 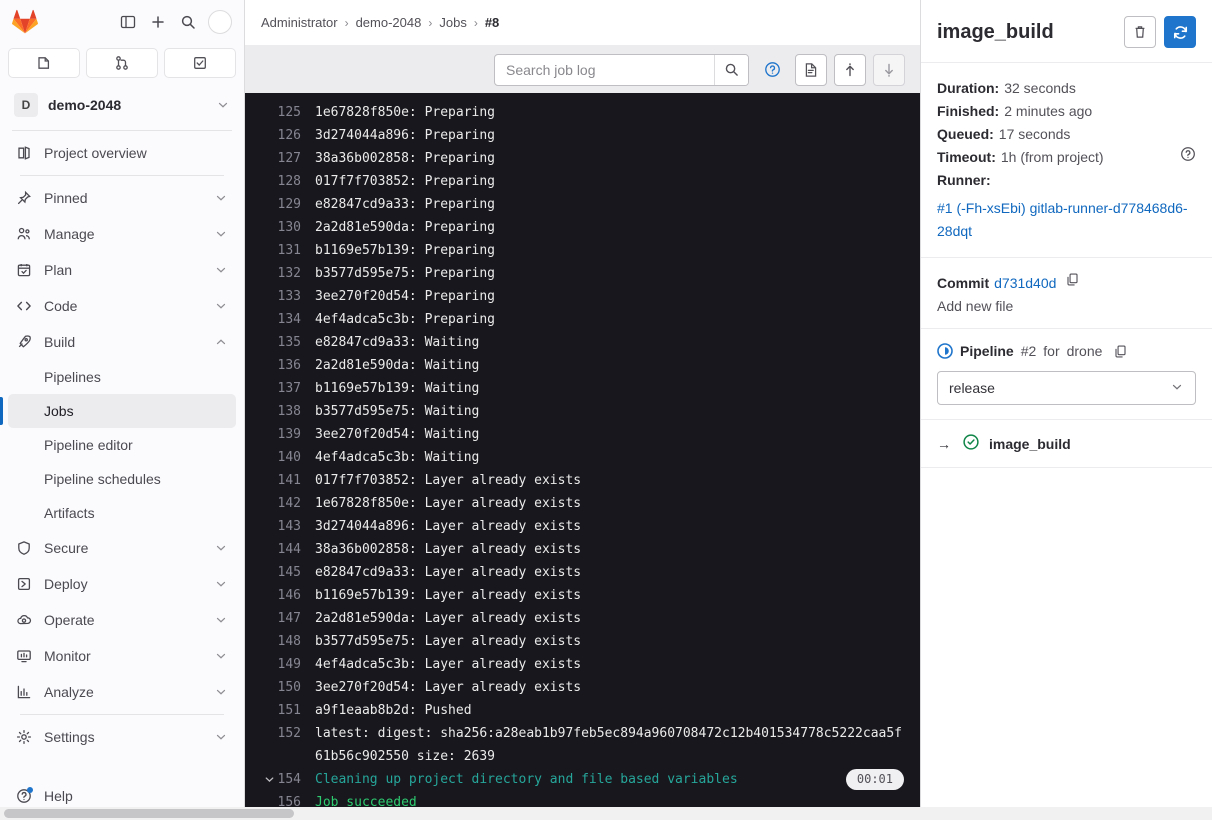 What do you see at coordinates (604, 69) in the screenshot?
I see `search-input` at bounding box center [604, 69].